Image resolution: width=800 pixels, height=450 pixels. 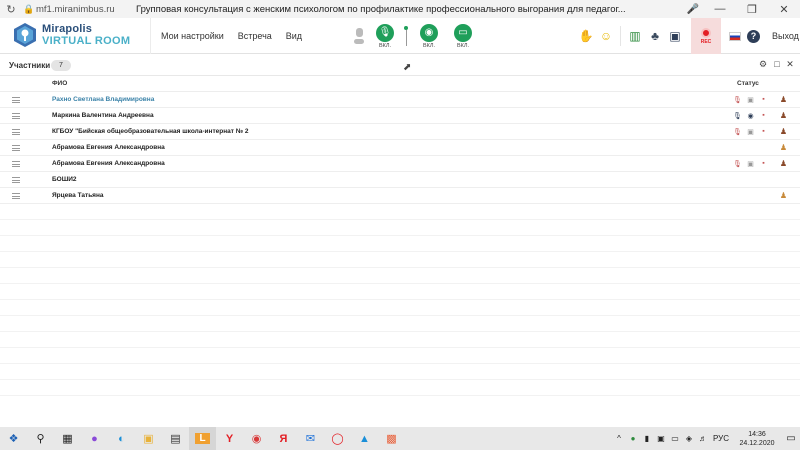 What do you see at coordinates (400, 116) in the screenshot?
I see `participant-row: Маркина Валентина Андреевна 🎙 ◉ ▪ ♟` at bounding box center [400, 116].